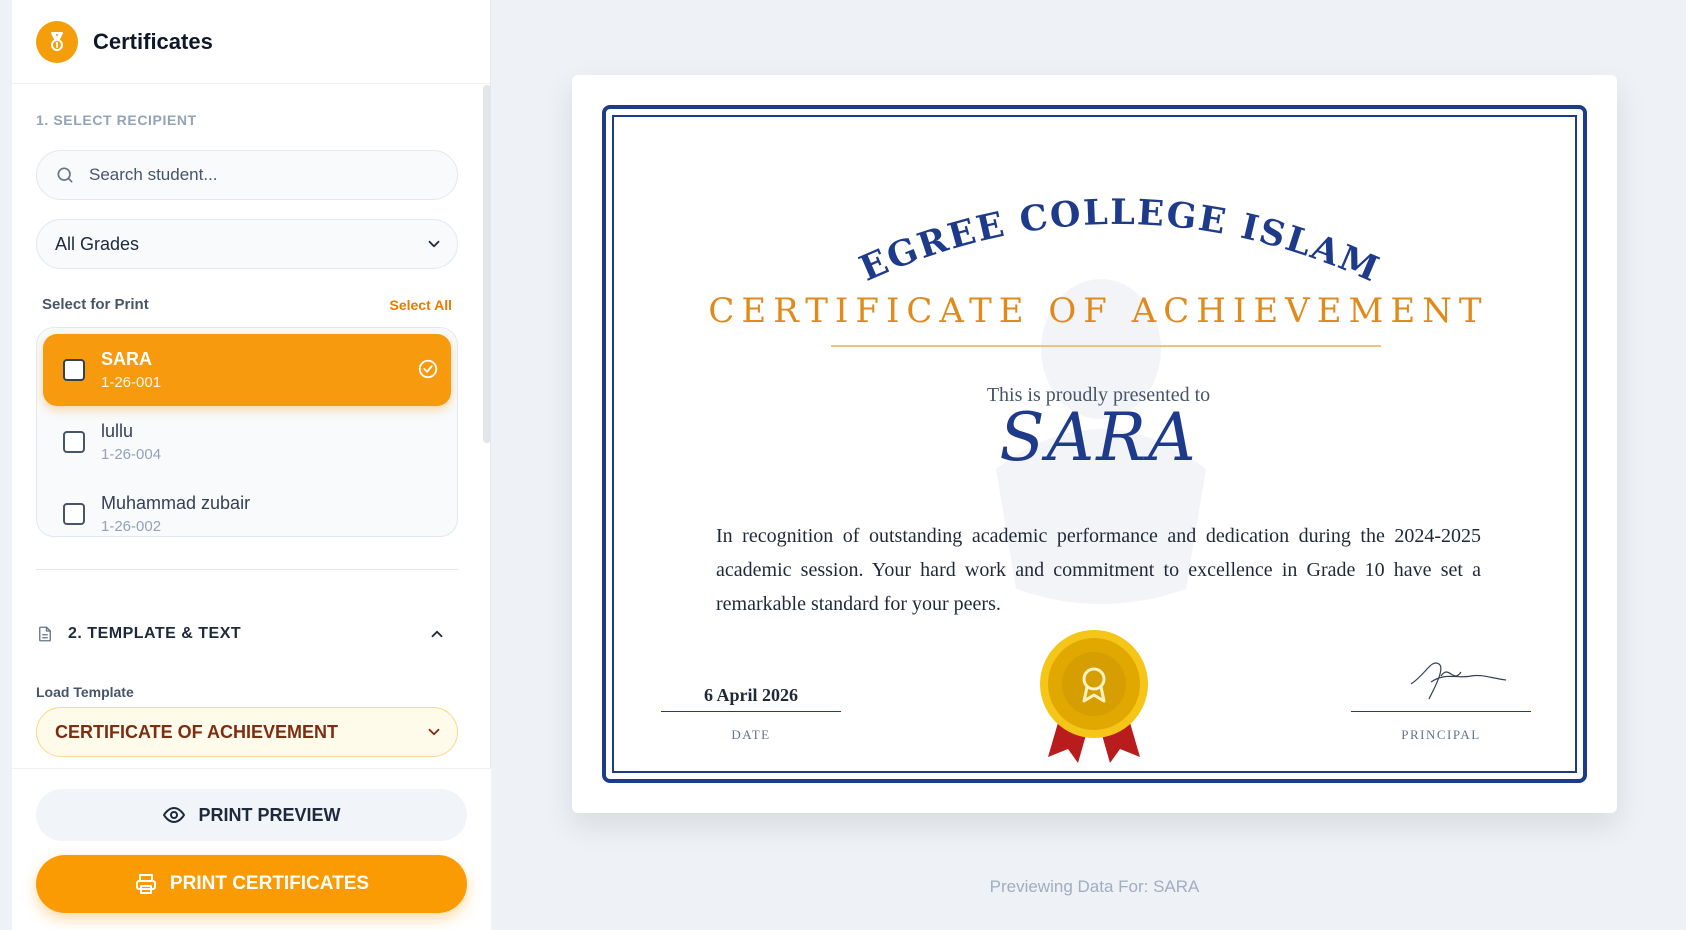 The image size is (1686, 930). I want to click on select-for-print-label: Select for Print, so click(95, 304).